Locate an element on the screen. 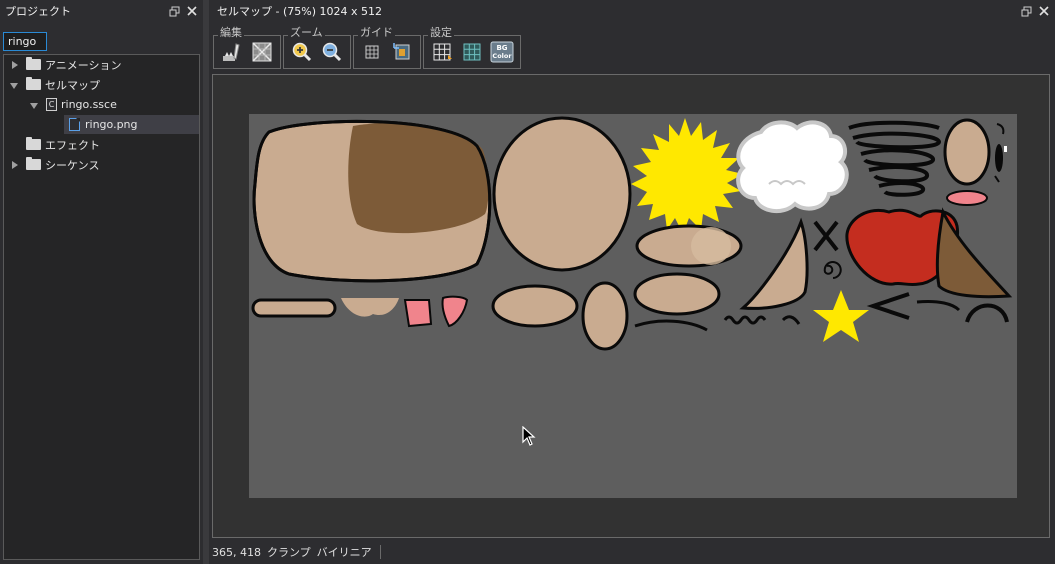 Image resolution: width=1055 pixels, height=564 pixels. tree-item-sequence: シーケンス is located at coordinates (54, 164).